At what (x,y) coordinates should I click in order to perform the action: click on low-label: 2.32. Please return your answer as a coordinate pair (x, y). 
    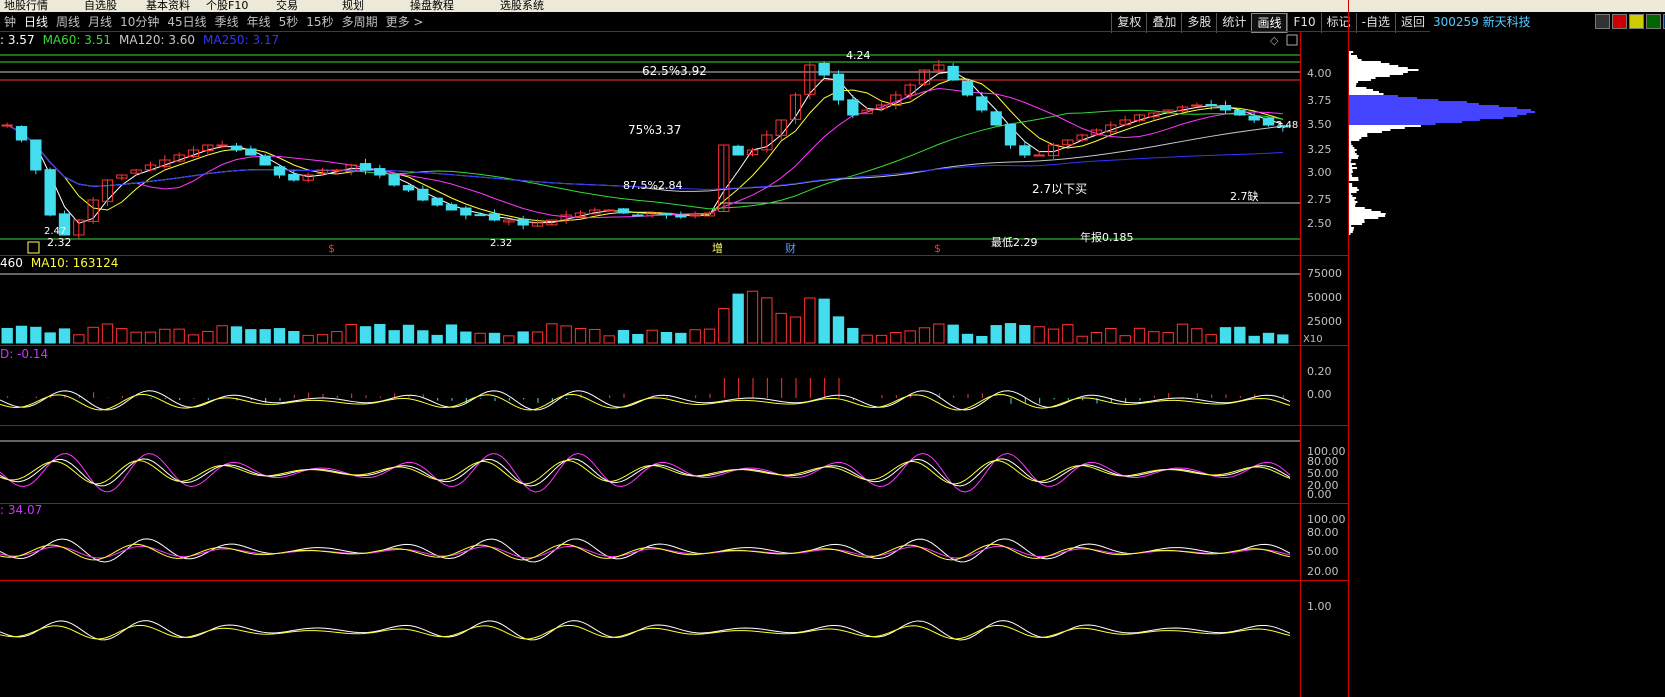
    Looking at the image, I should click on (59, 242).